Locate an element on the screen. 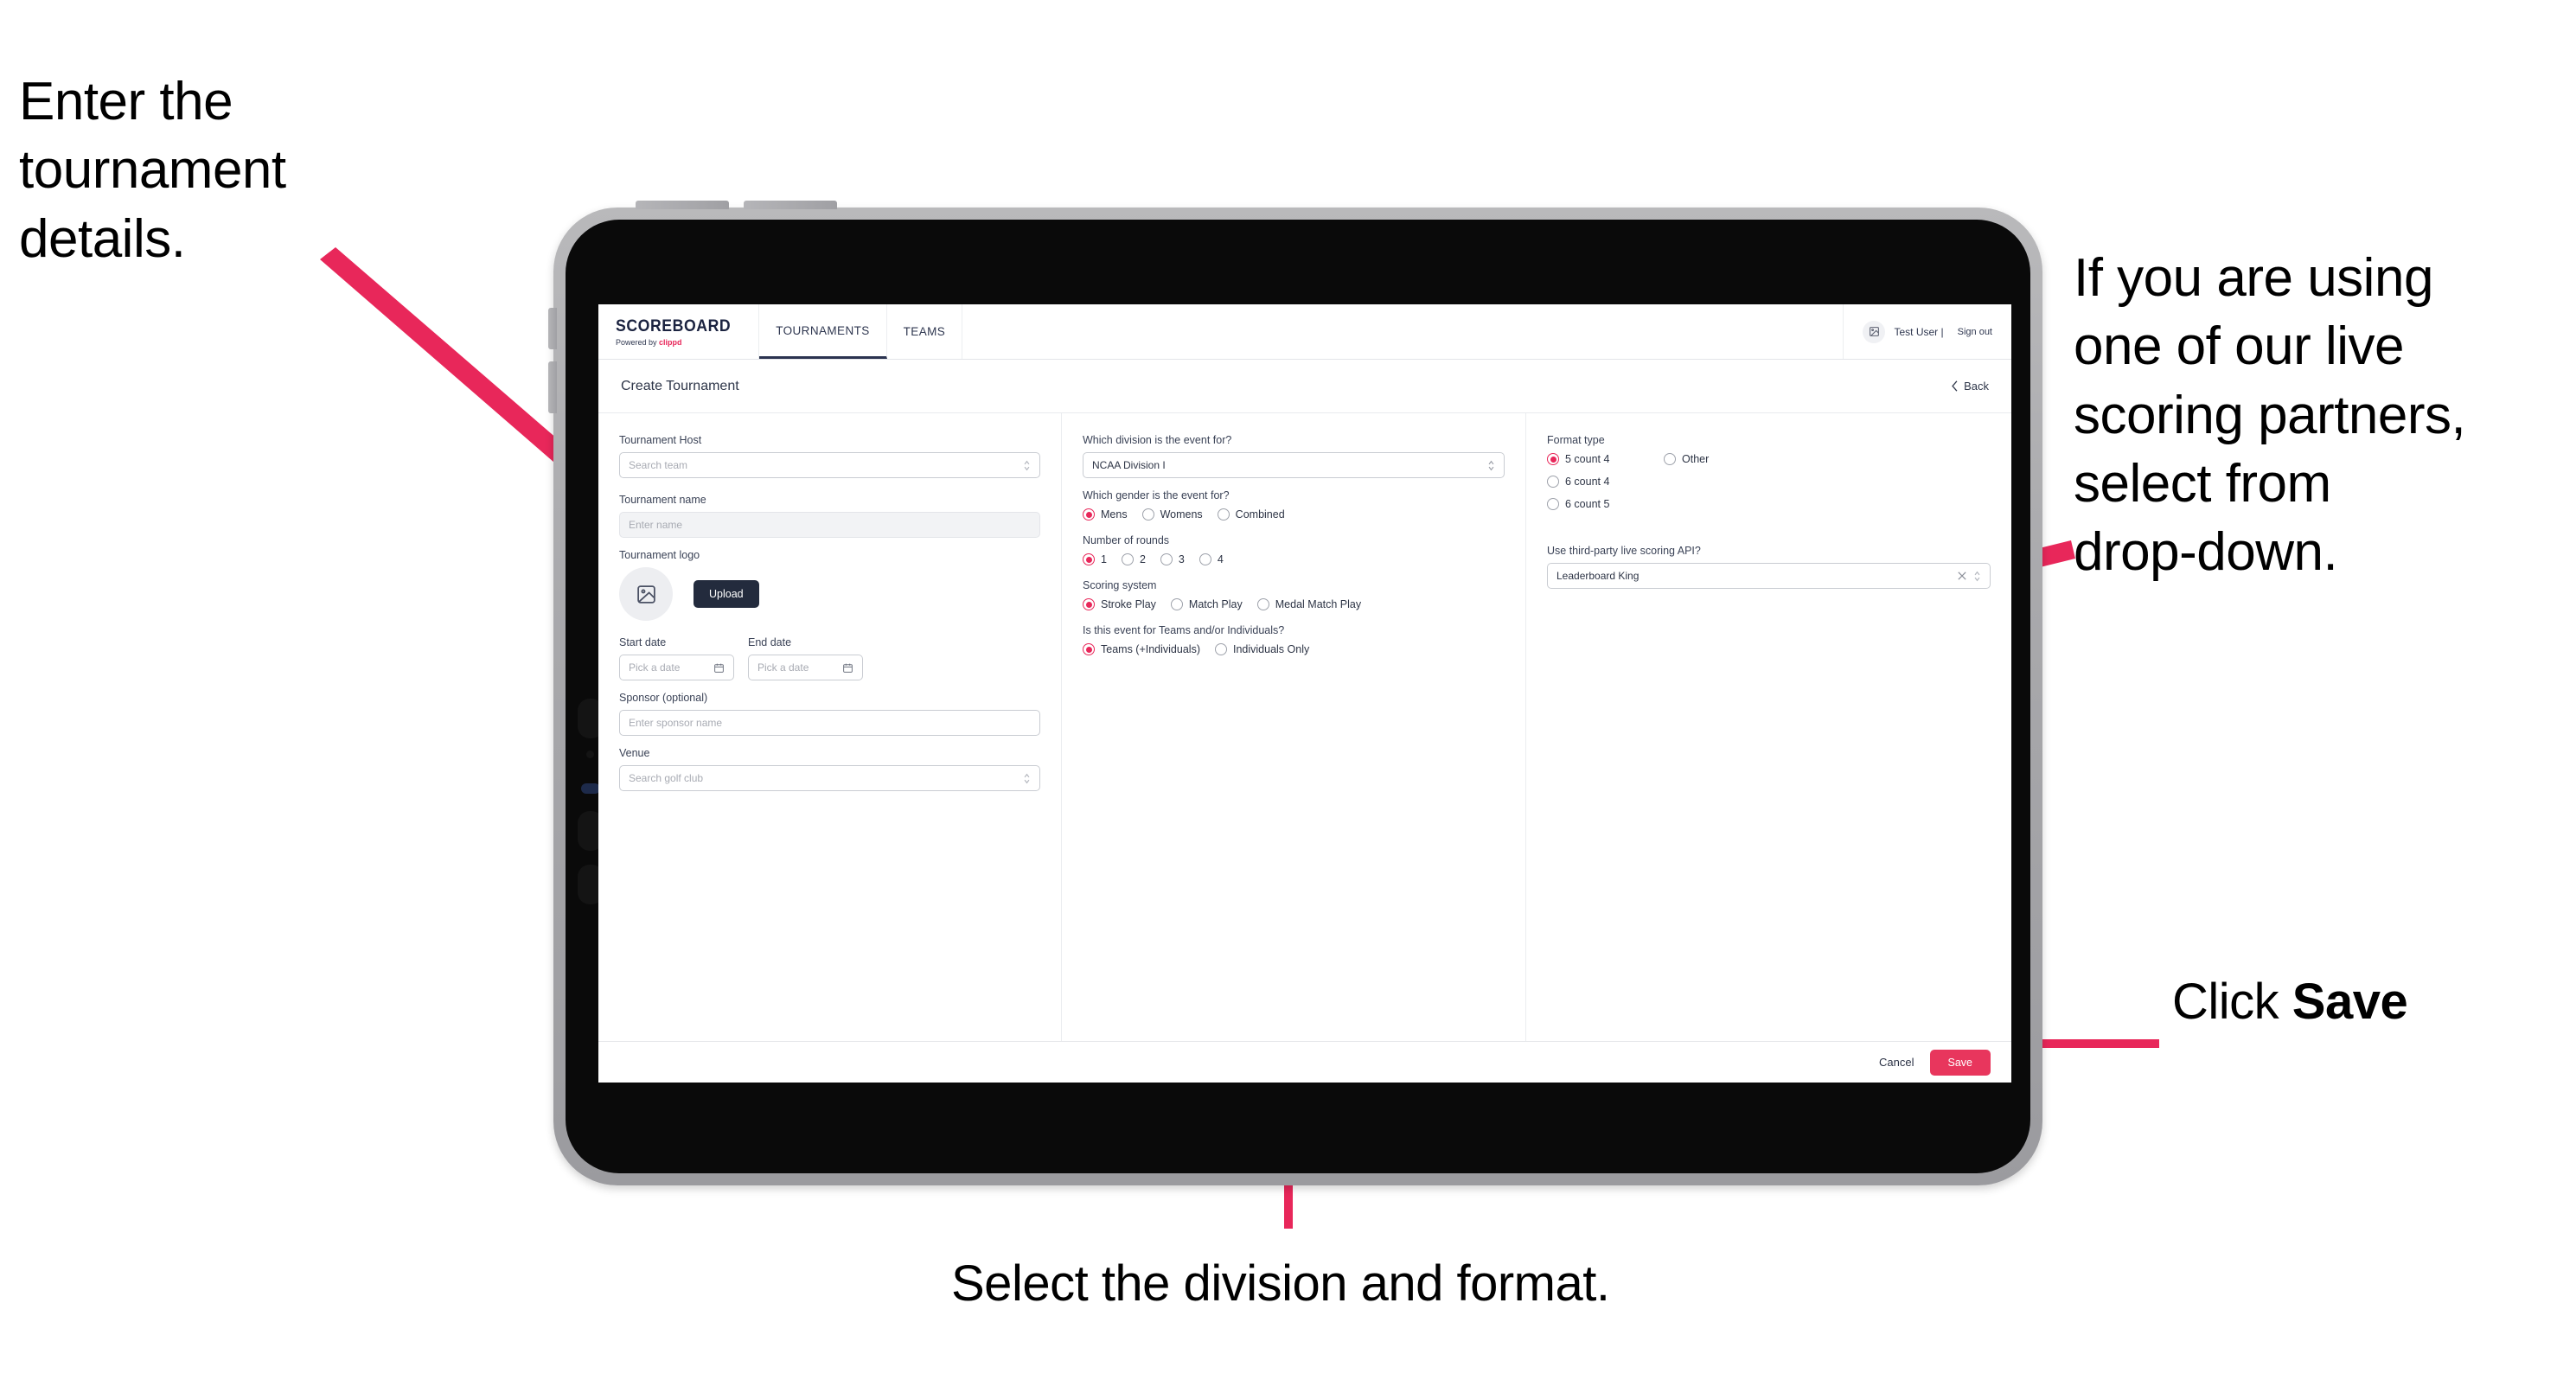 The width and height of the screenshot is (2576, 1386). tab-tournaments: TOURNAMENTS is located at coordinates (823, 331).